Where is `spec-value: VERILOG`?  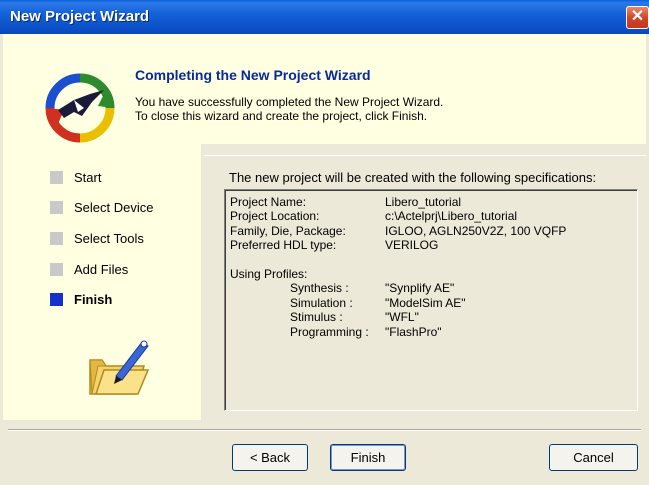 spec-value: VERILOG is located at coordinates (412, 245).